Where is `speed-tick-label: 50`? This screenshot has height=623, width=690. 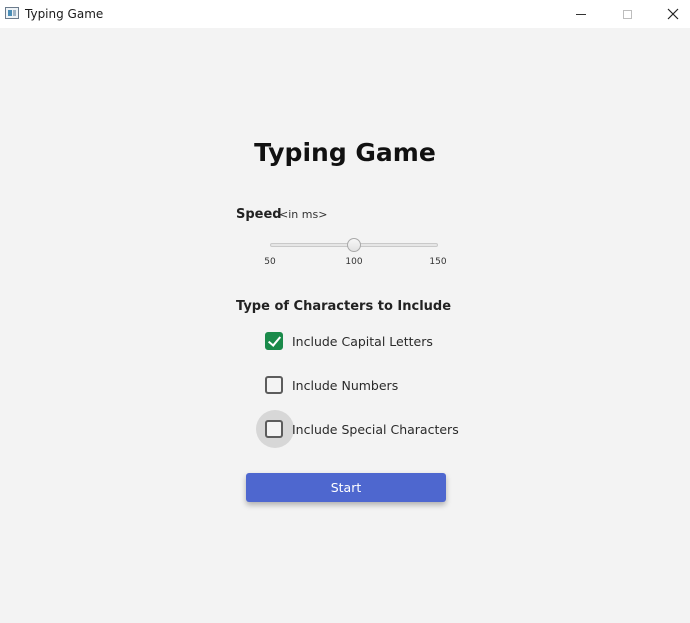
speed-tick-label: 50 is located at coordinates (270, 262).